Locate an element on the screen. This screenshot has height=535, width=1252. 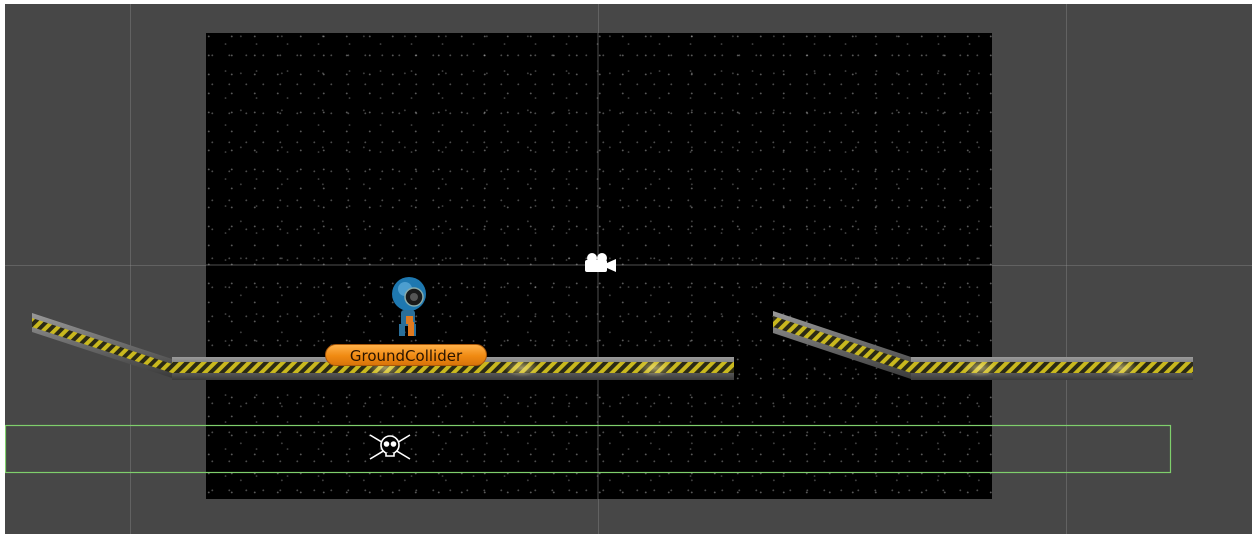
platform-left-slope is located at coordinates (102, 345).